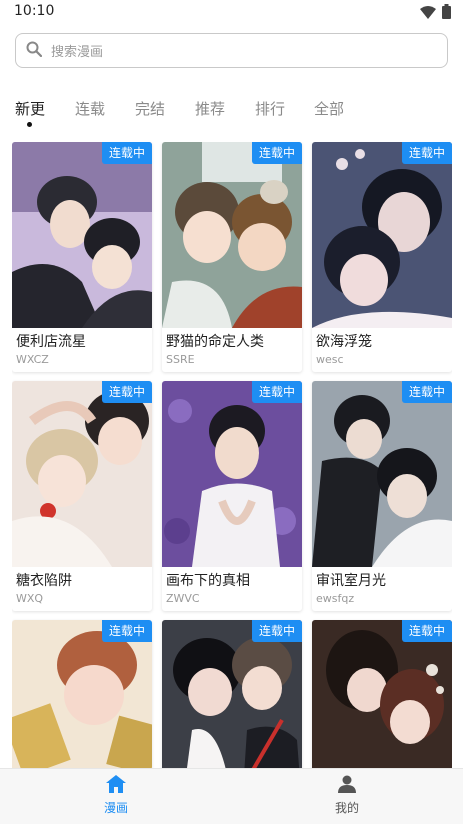  I want to click on tab-all: 全部, so click(329, 108).